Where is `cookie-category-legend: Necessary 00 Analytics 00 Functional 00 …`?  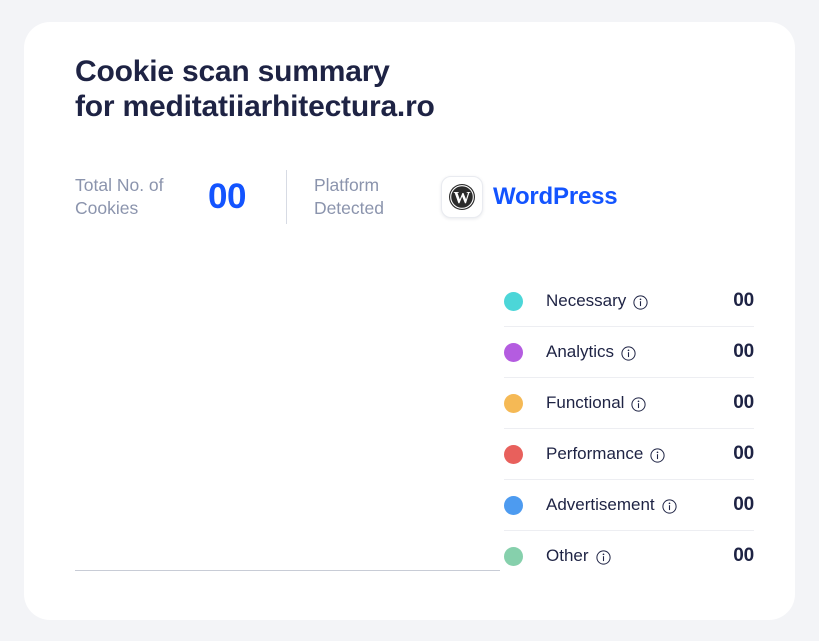 cookie-category-legend: Necessary 00 Analytics 00 Functional 00 … is located at coordinates (629, 428).